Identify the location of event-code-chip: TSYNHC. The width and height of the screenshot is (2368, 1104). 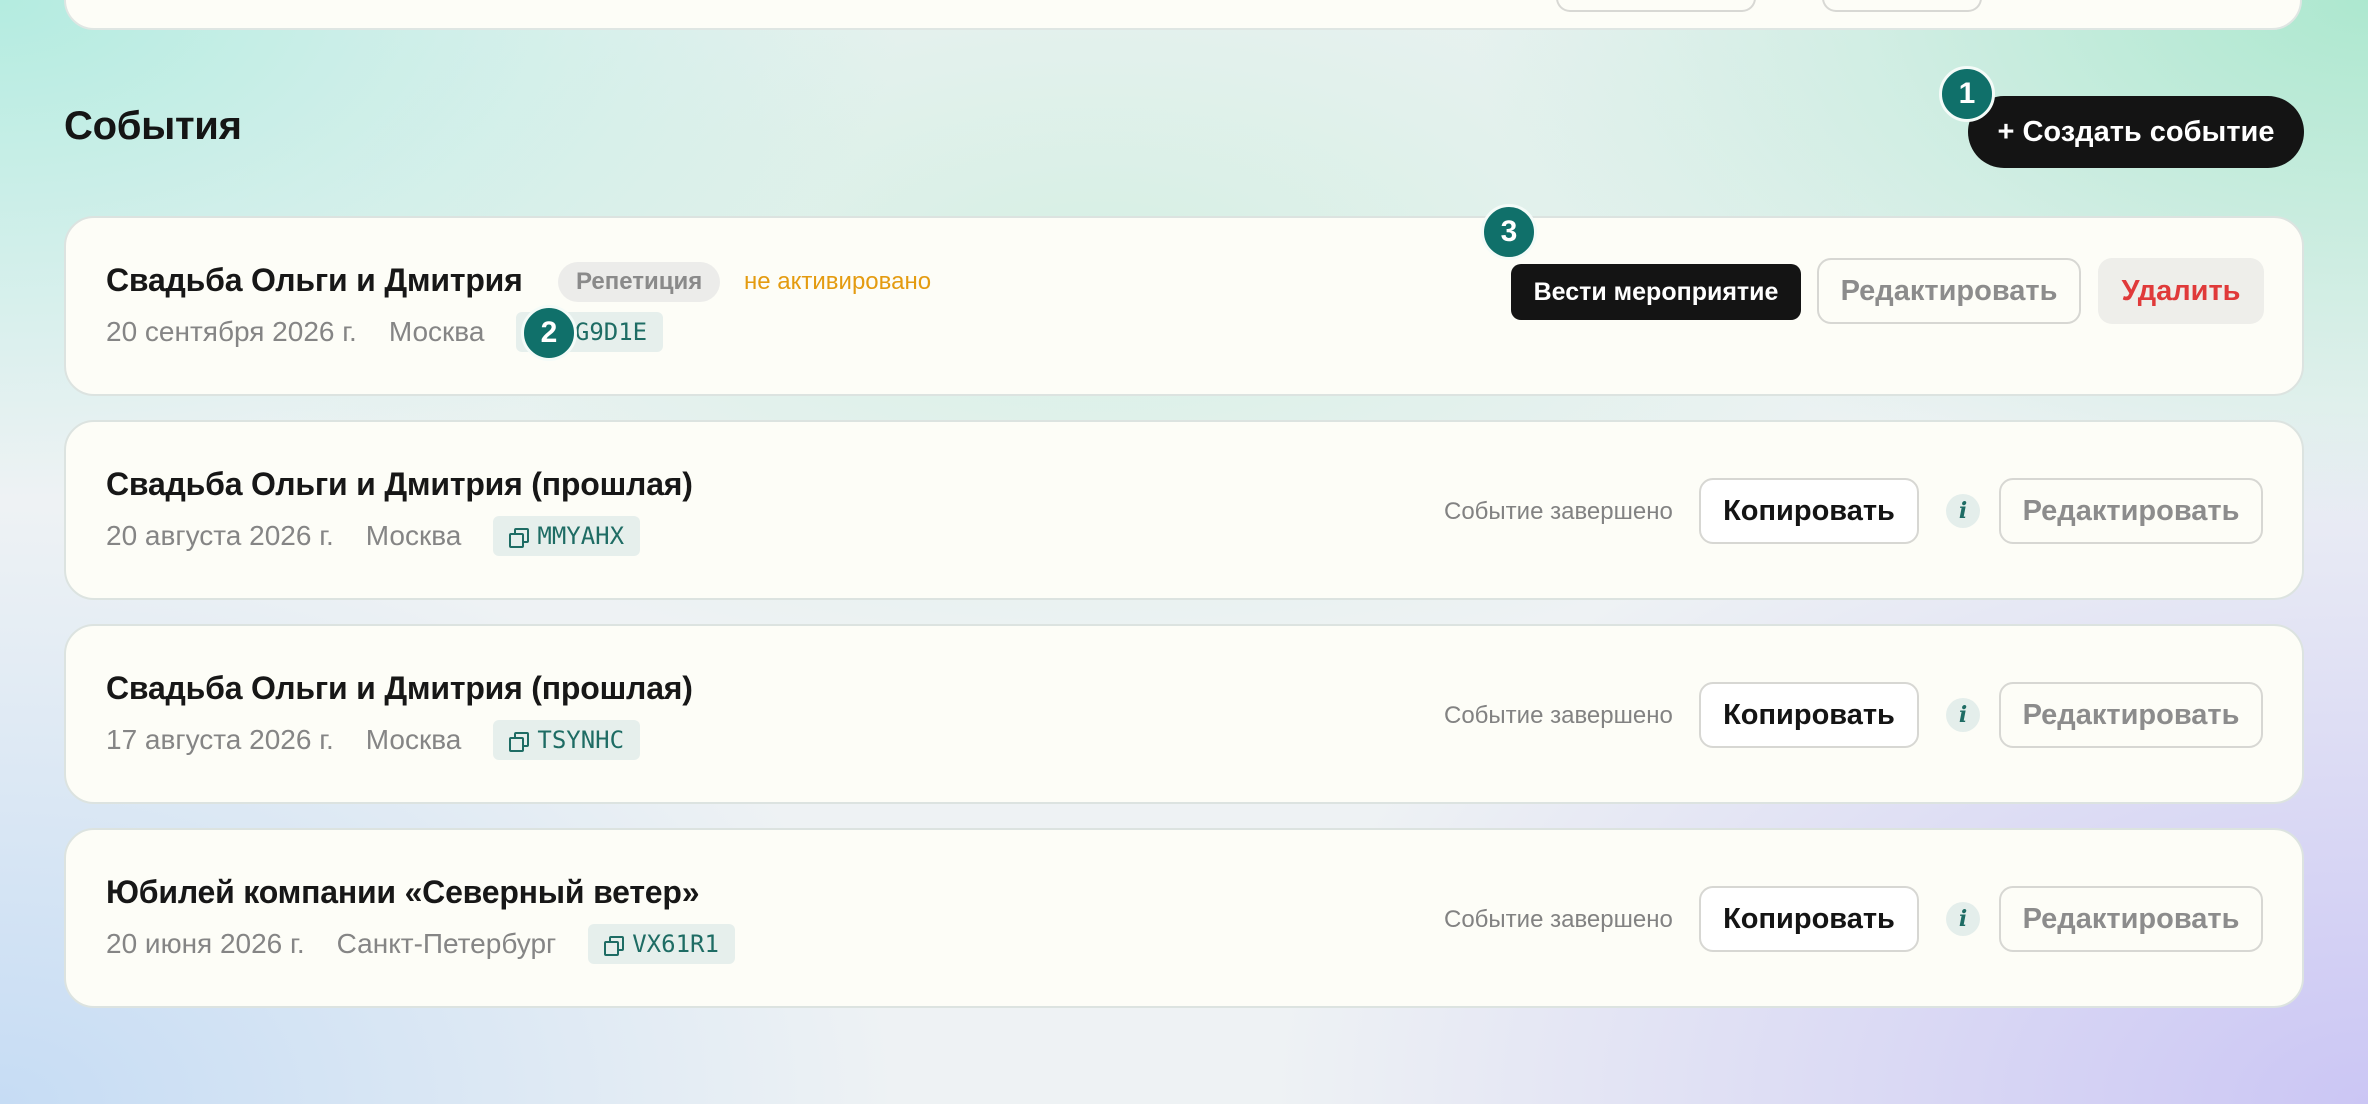
(567, 740).